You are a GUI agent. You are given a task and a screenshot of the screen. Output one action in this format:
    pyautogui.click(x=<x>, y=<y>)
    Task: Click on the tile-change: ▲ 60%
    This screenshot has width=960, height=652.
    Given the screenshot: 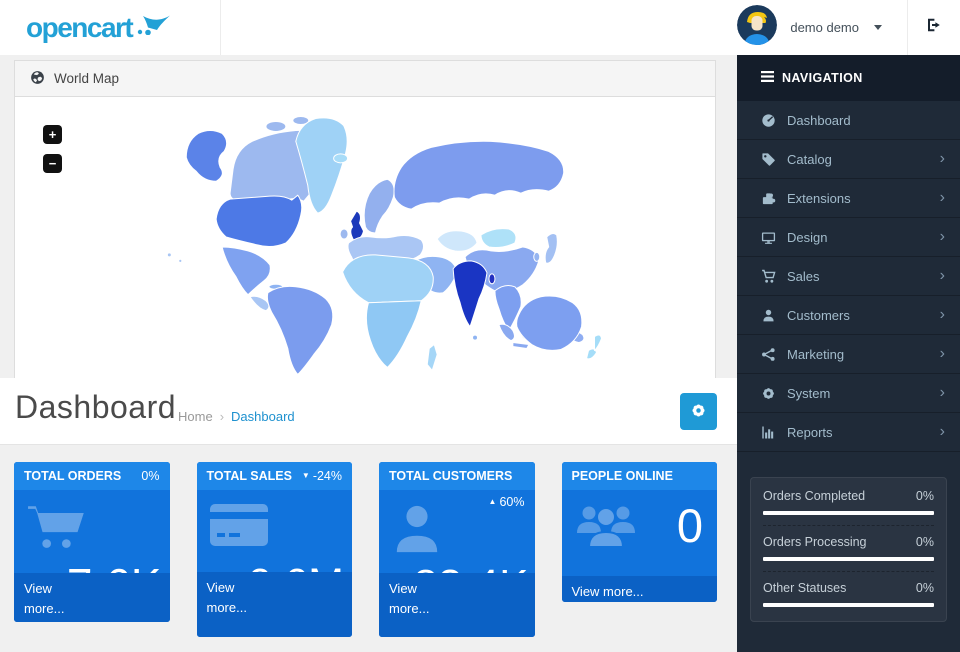 What is the action you would take?
    pyautogui.click(x=507, y=502)
    